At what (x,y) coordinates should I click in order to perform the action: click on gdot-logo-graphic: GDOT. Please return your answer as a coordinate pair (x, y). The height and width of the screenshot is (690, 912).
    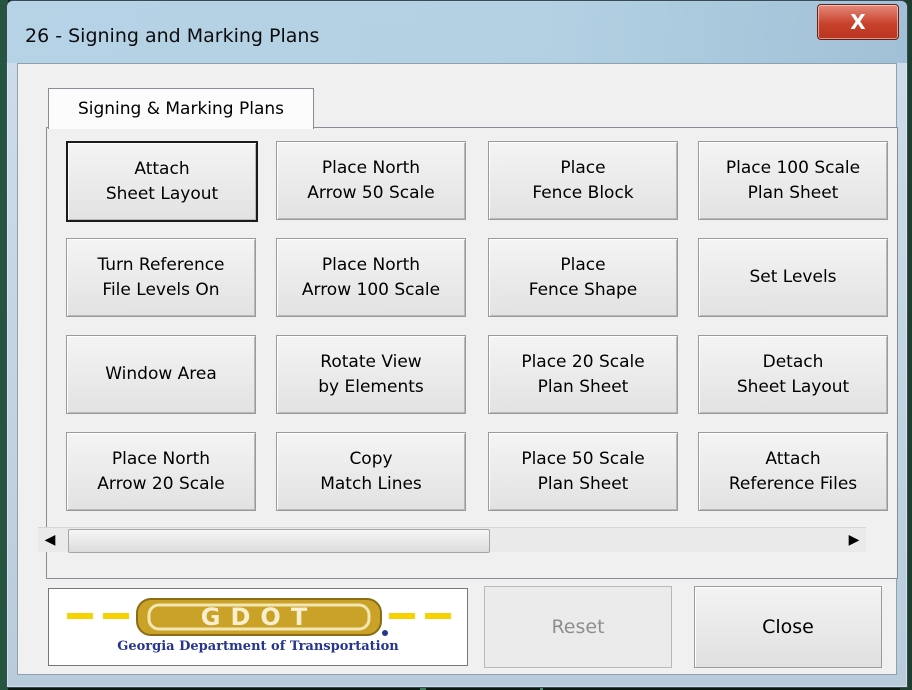
    Looking at the image, I should click on (259, 617).